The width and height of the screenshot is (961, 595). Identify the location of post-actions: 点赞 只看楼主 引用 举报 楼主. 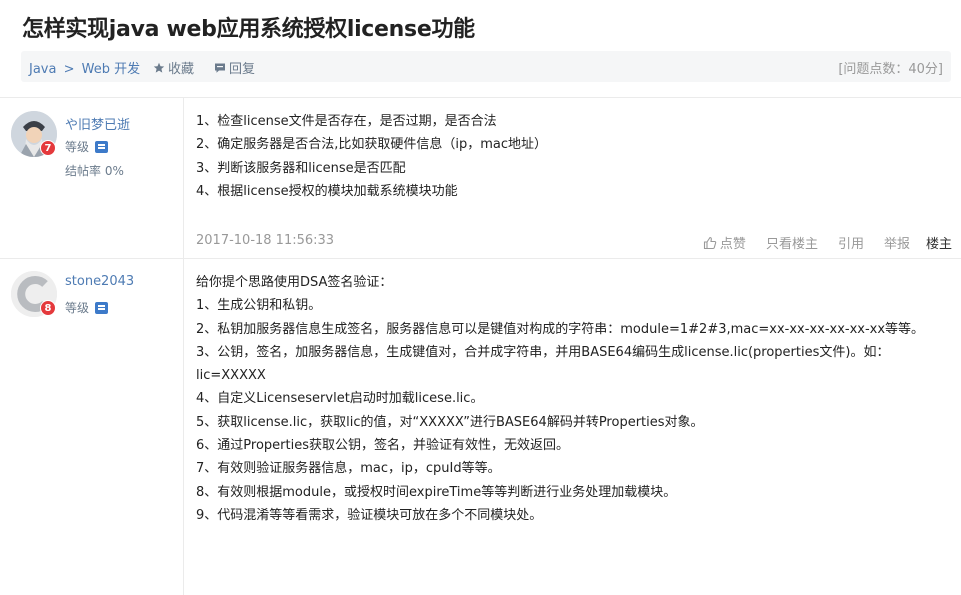
(817, 242).